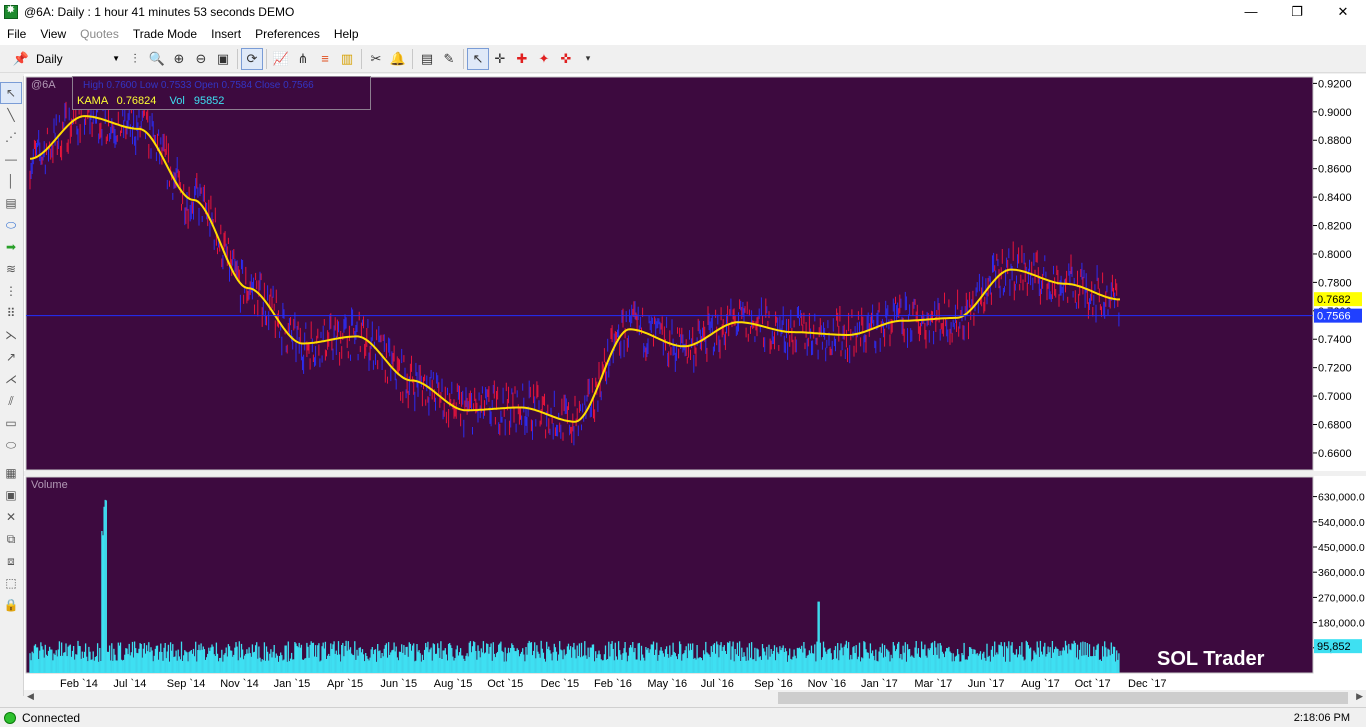  What do you see at coordinates (92, 101) in the screenshot?
I see `kama-label: KAMA` at bounding box center [92, 101].